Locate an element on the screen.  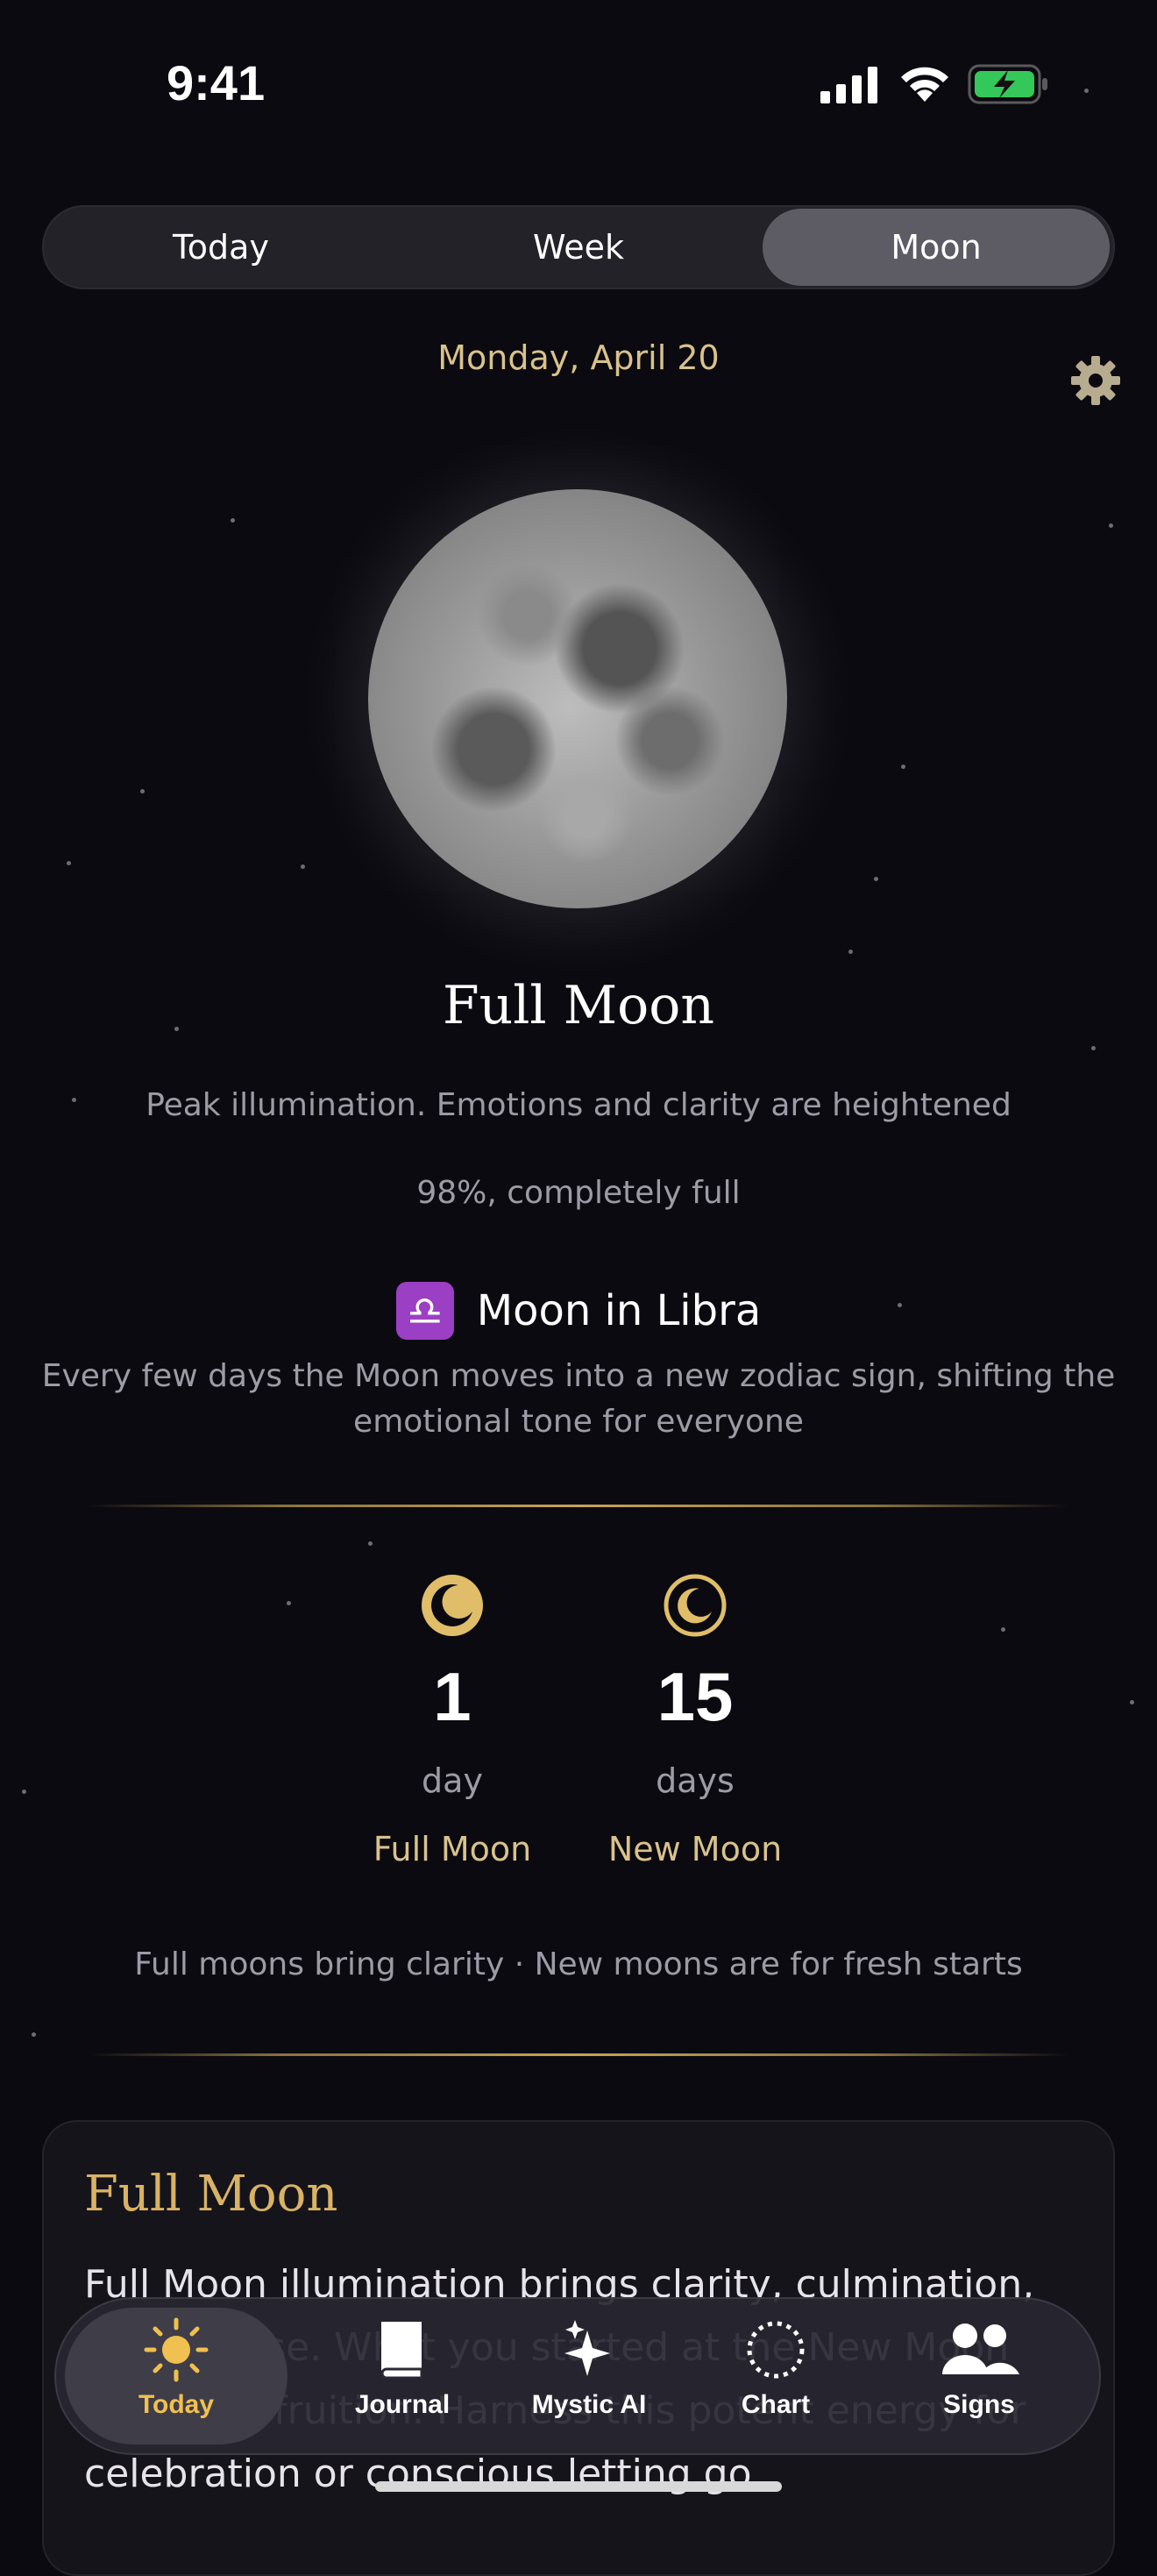
tab-today: Today is located at coordinates (176, 2376).